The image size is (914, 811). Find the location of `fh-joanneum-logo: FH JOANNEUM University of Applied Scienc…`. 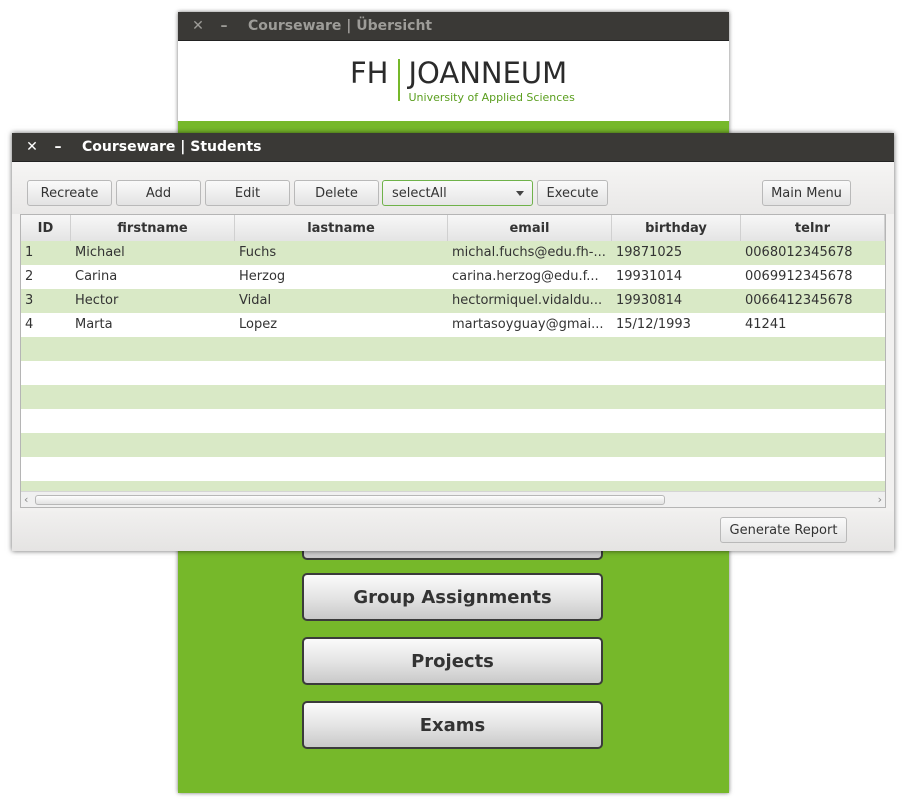

fh-joanneum-logo: FH JOANNEUM University of Applied Scienc… is located at coordinates (462, 80).